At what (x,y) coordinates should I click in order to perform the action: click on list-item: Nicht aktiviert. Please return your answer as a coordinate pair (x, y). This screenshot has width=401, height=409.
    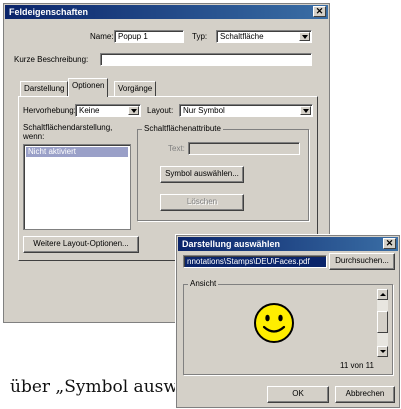
    Looking at the image, I should click on (77, 152).